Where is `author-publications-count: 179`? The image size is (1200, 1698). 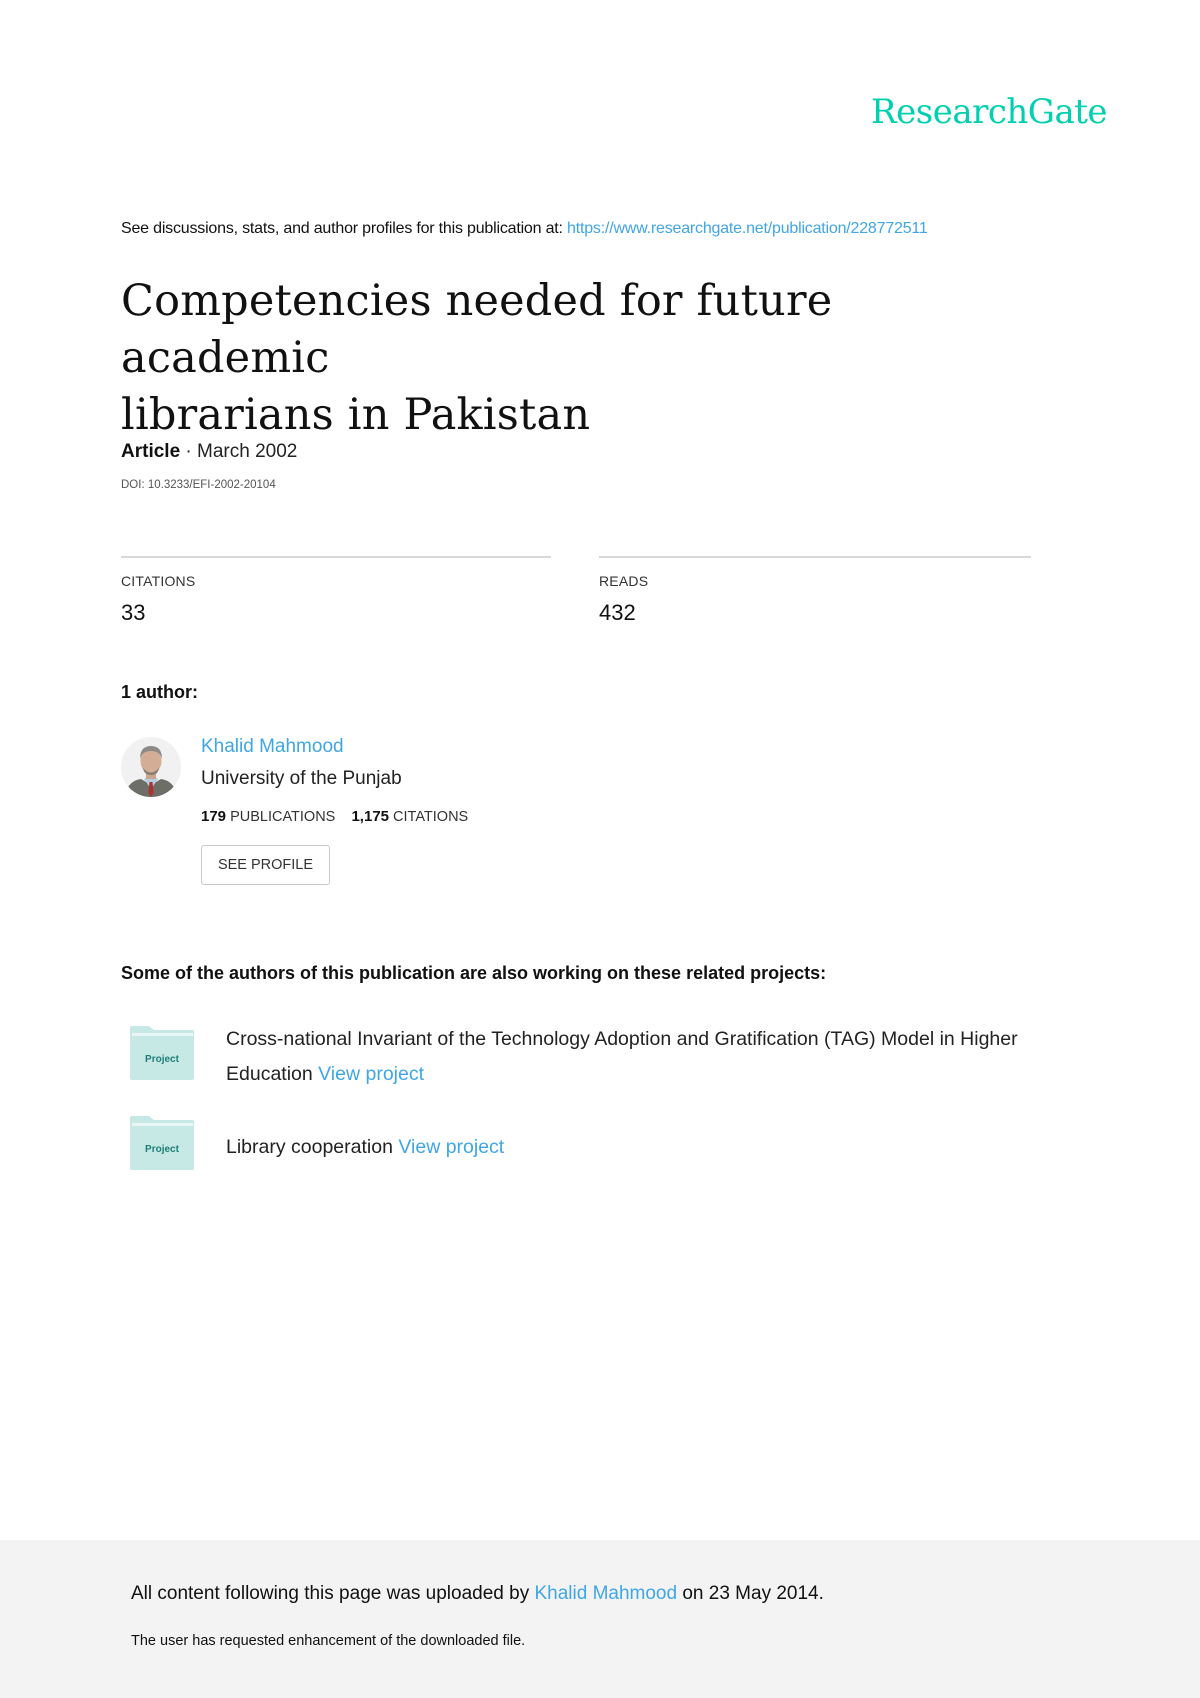
author-publications-count: 179 is located at coordinates (214, 816).